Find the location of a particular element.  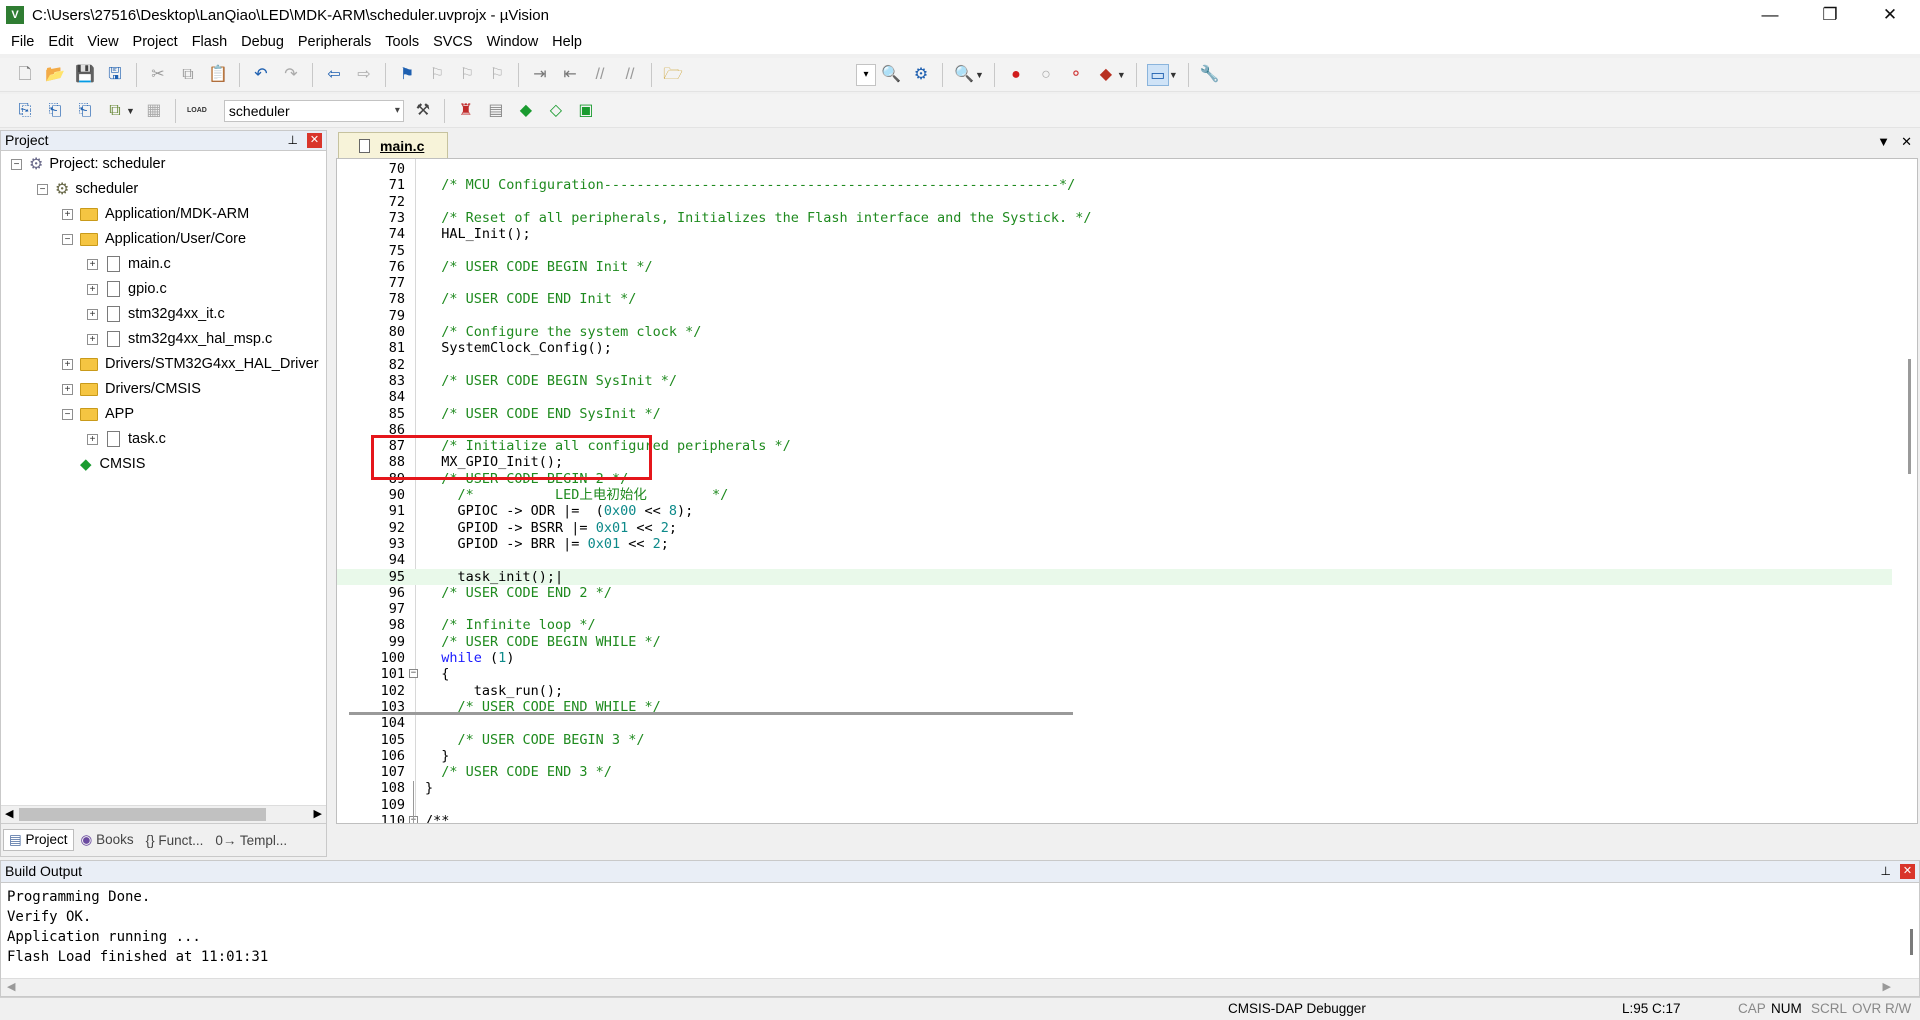

line-number: 90 is located at coordinates (371, 495).